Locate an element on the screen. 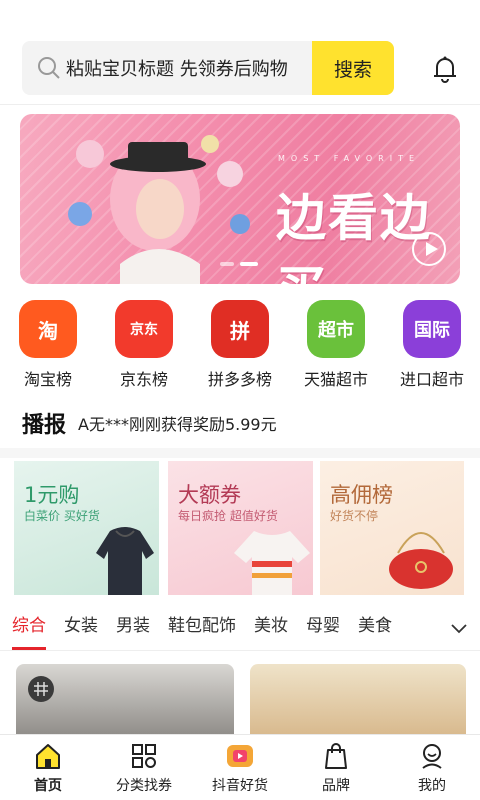 The width and height of the screenshot is (480, 800). category-label: 淘宝榜 is located at coordinates (47, 379).